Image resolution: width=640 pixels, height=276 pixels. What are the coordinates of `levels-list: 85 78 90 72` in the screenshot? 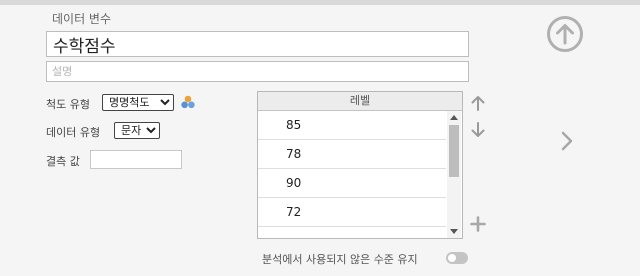 It's located at (360, 174).